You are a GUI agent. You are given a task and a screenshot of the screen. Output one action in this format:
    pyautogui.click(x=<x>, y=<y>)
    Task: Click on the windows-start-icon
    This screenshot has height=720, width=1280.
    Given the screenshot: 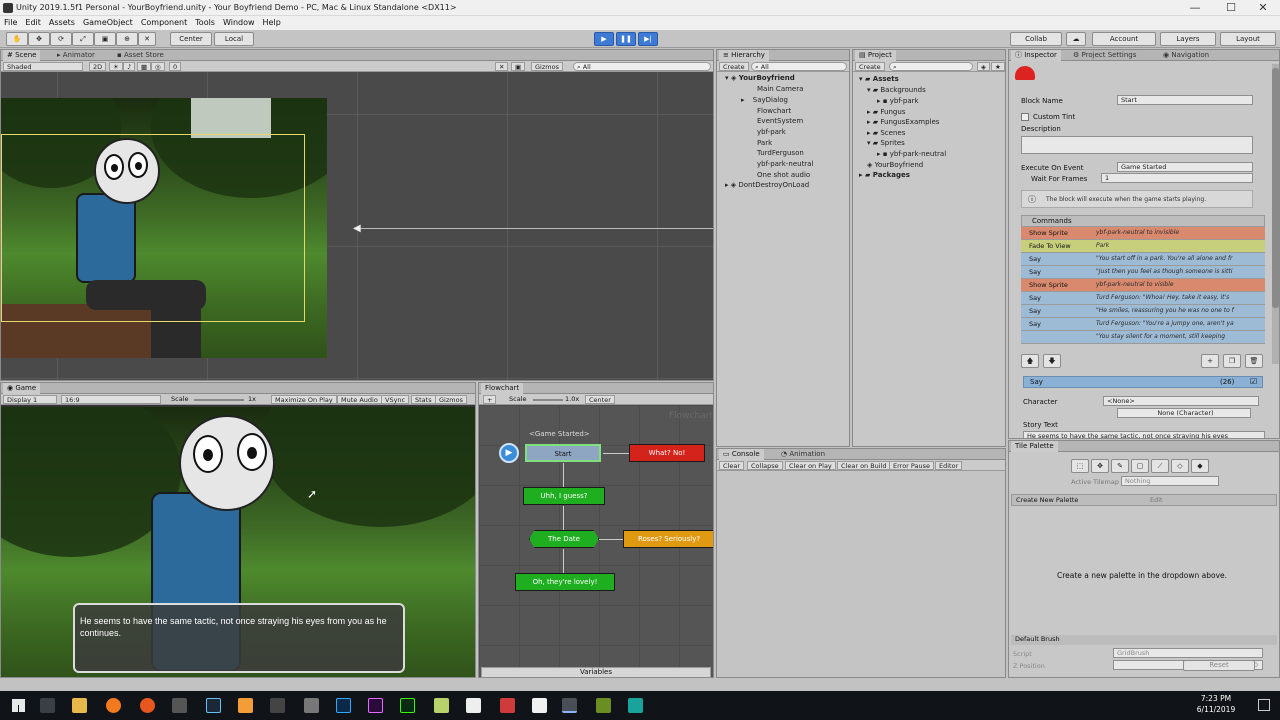 What is the action you would take?
    pyautogui.click(x=18, y=705)
    